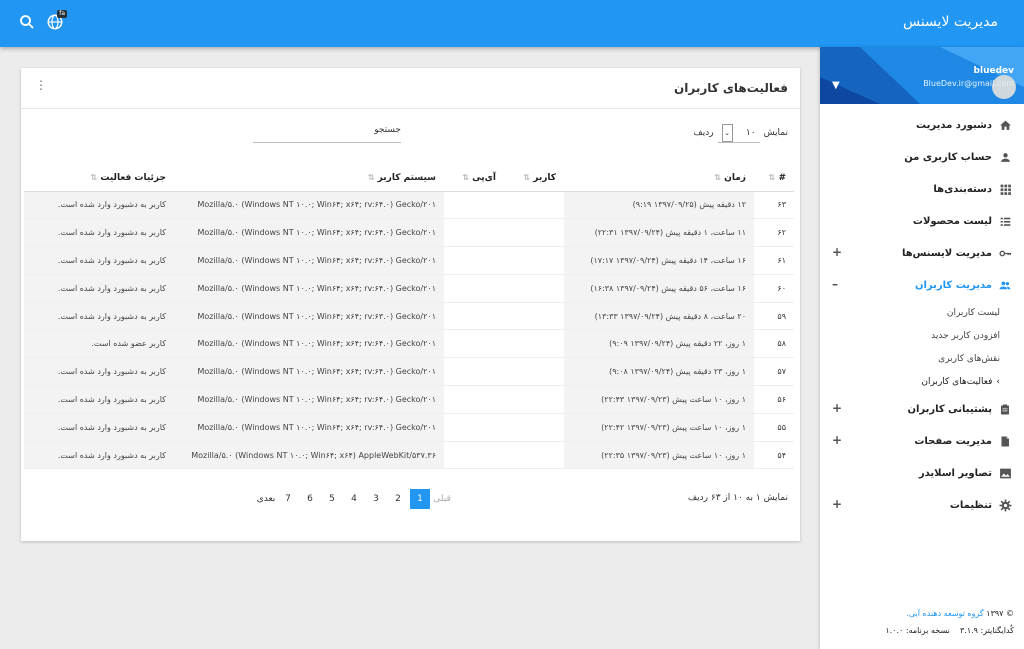  I want to click on rows-label: ردیف, so click(703, 133).